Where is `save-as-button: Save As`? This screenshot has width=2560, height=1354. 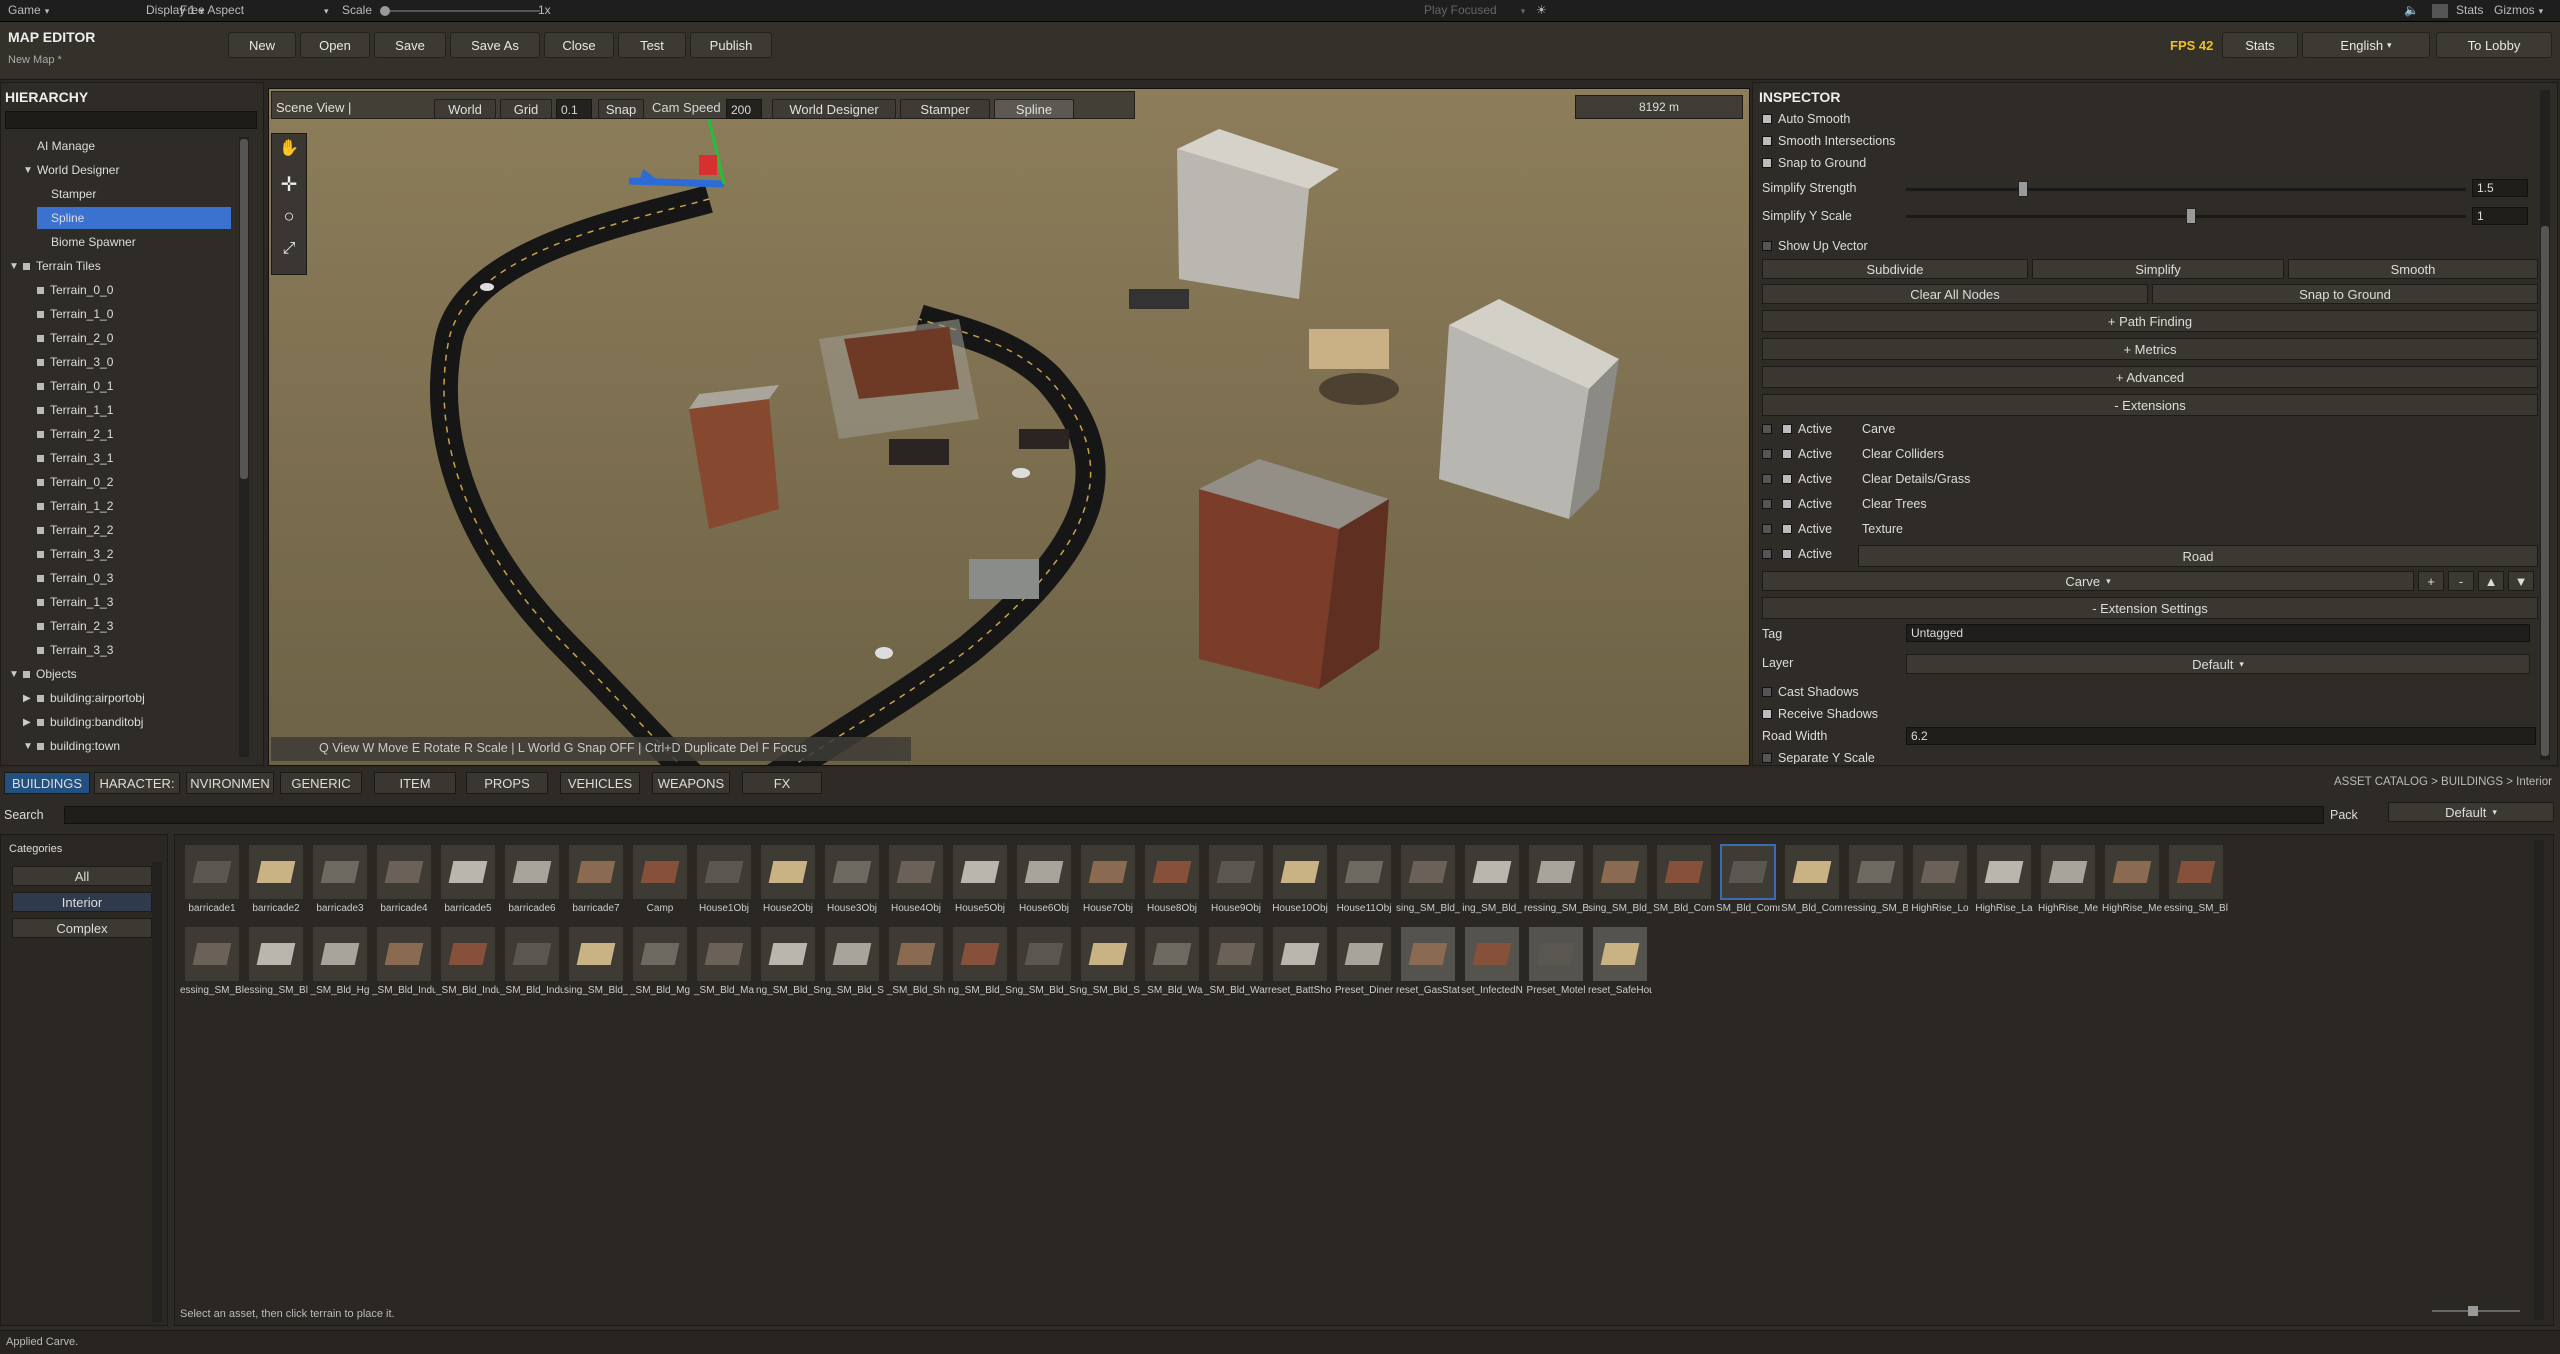 save-as-button: Save As is located at coordinates (495, 45).